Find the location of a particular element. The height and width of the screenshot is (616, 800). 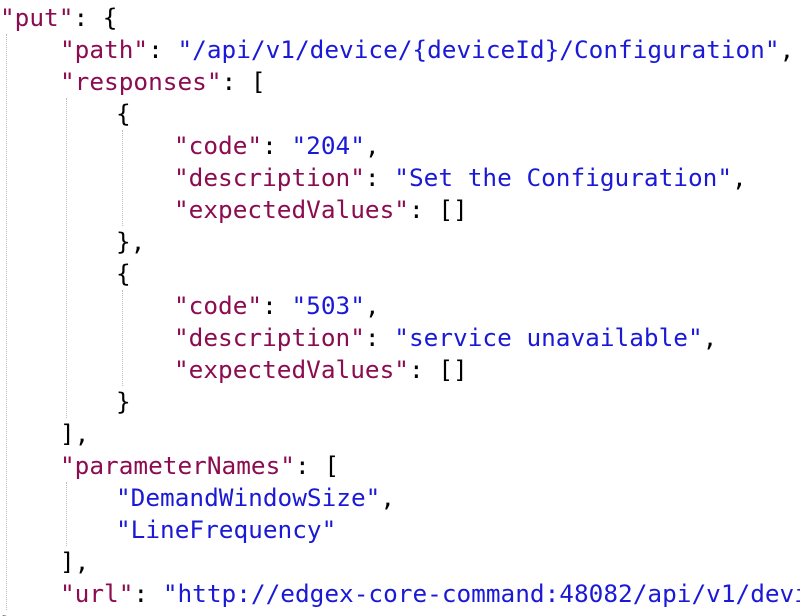

code-line: "parameterNames": [ is located at coordinates (199, 466).